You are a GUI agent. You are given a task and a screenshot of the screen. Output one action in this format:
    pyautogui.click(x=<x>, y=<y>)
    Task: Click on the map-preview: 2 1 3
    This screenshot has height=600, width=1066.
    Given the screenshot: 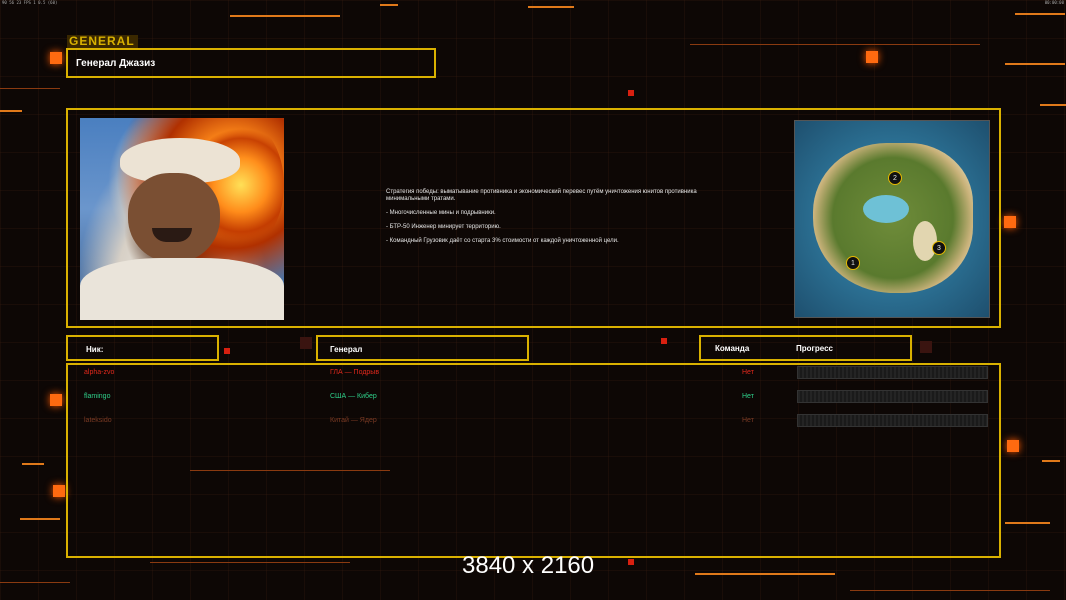 What is the action you would take?
    pyautogui.click(x=892, y=219)
    